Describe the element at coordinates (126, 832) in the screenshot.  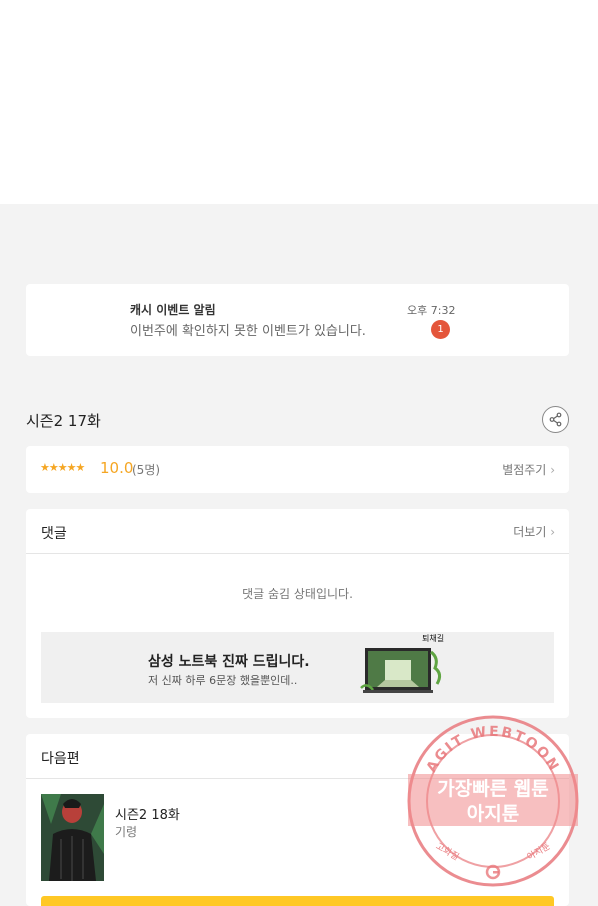
I see `next-episode-meta: 기령` at that location.